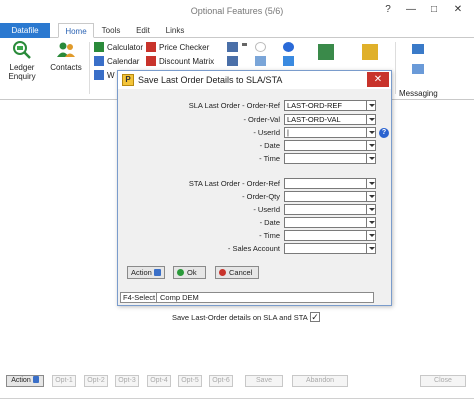 Image resolution: width=474 pixels, height=411 pixels. I want to click on close-button: Close, so click(443, 381).